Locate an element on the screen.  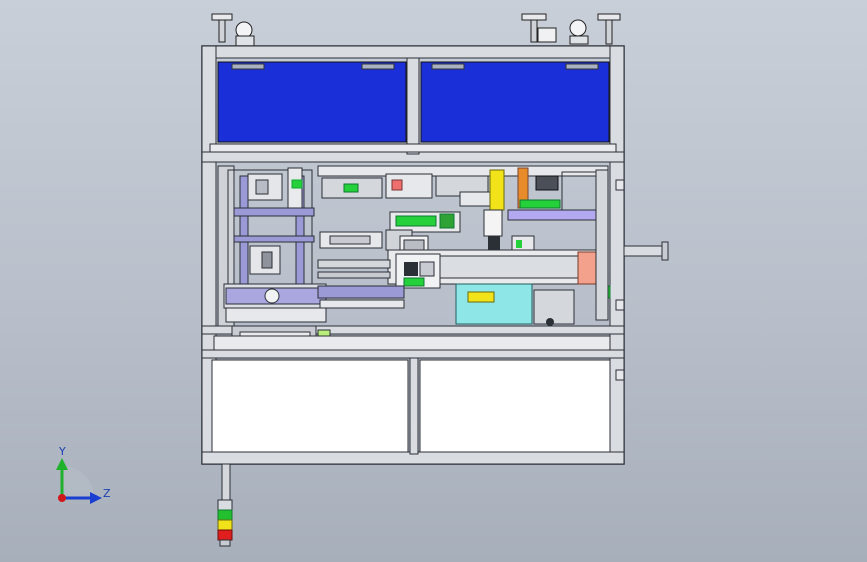
leveling-foot-right-b is located at coordinates (595, 29).